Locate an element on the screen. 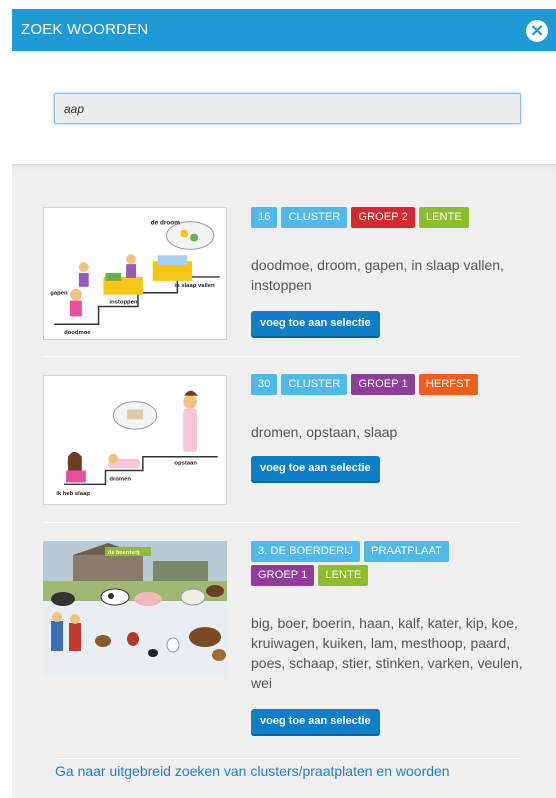 Image resolution: width=556 pixels, height=798 pixels. dialog-header: ZOEK WOORDEN × is located at coordinates (284, 30).